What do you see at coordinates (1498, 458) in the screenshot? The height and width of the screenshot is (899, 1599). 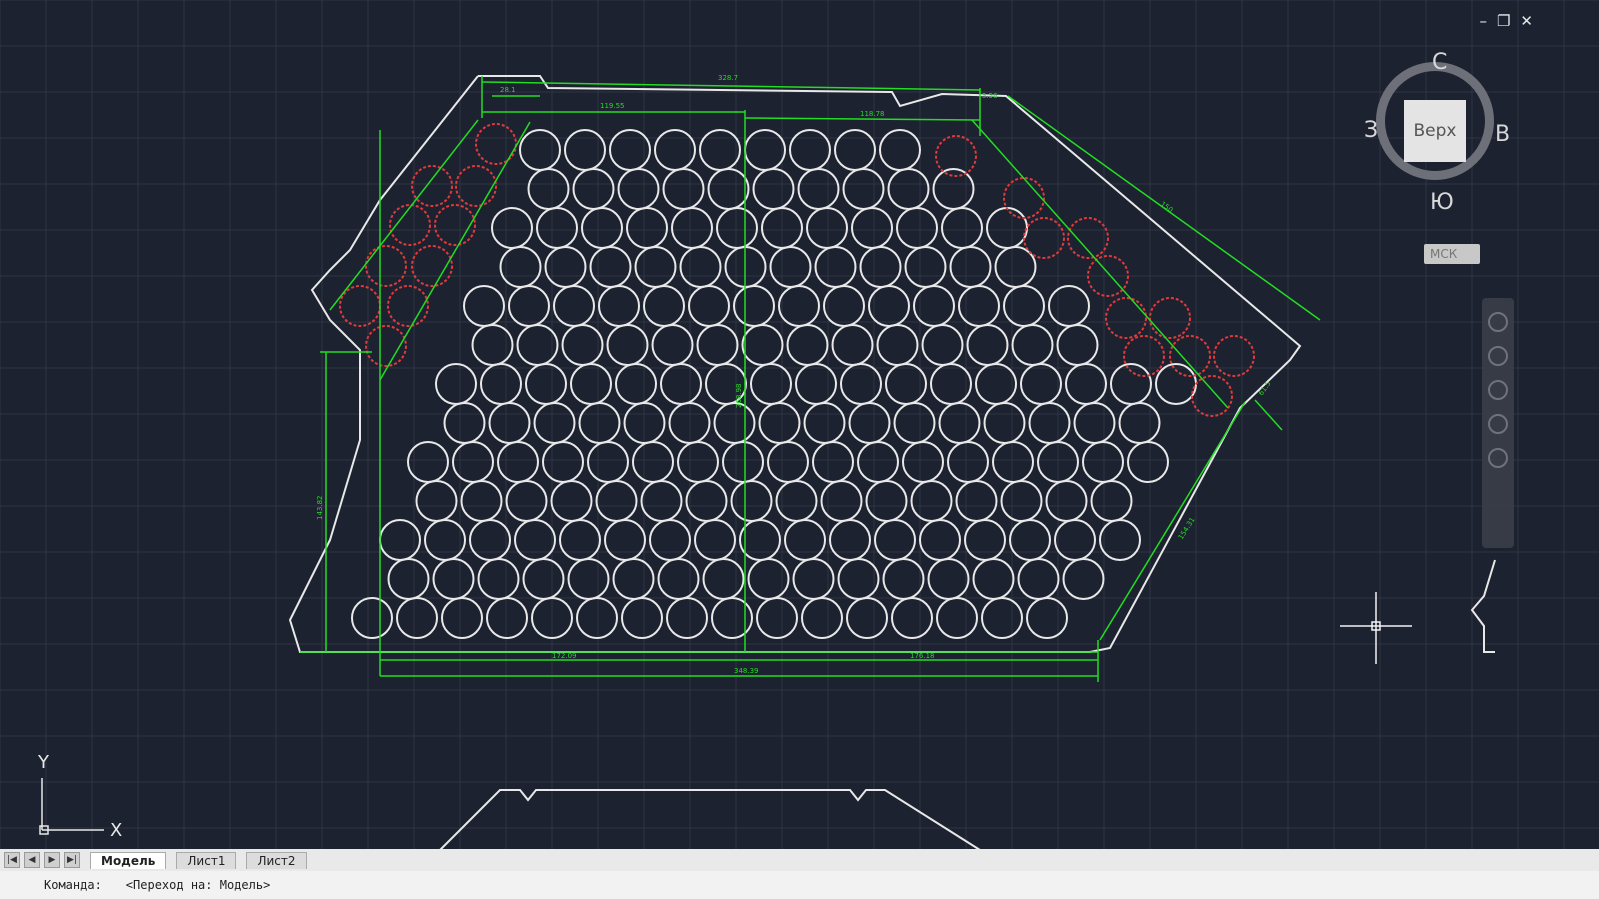 I see `showmotion-icon` at bounding box center [1498, 458].